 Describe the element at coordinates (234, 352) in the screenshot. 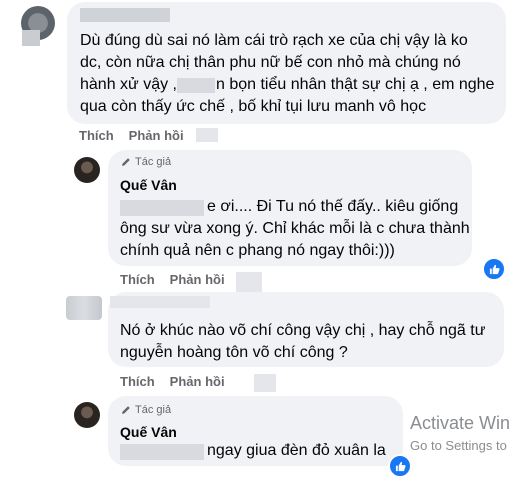

I see `comment-text-line: nguyễn hoàng tôn võ chí công ?` at that location.